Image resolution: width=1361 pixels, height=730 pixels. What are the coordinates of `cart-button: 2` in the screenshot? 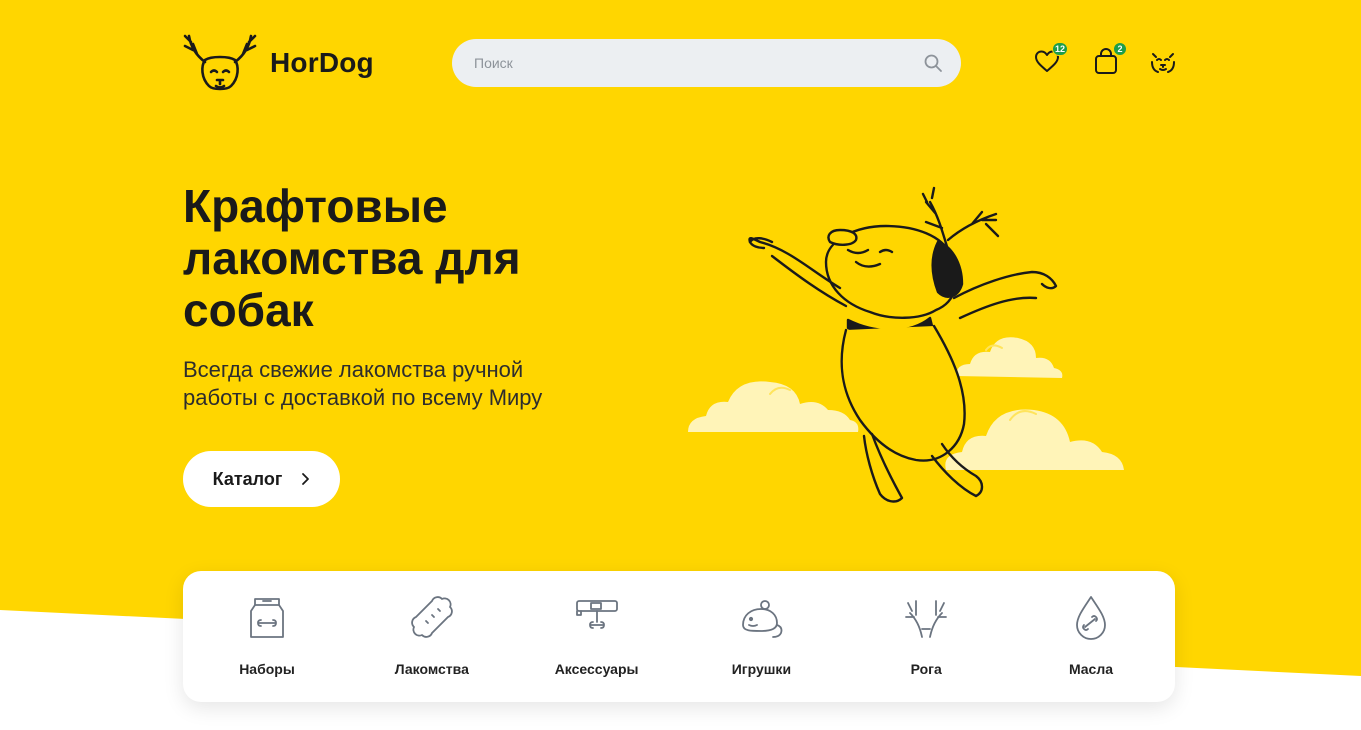 It's located at (1109, 59).